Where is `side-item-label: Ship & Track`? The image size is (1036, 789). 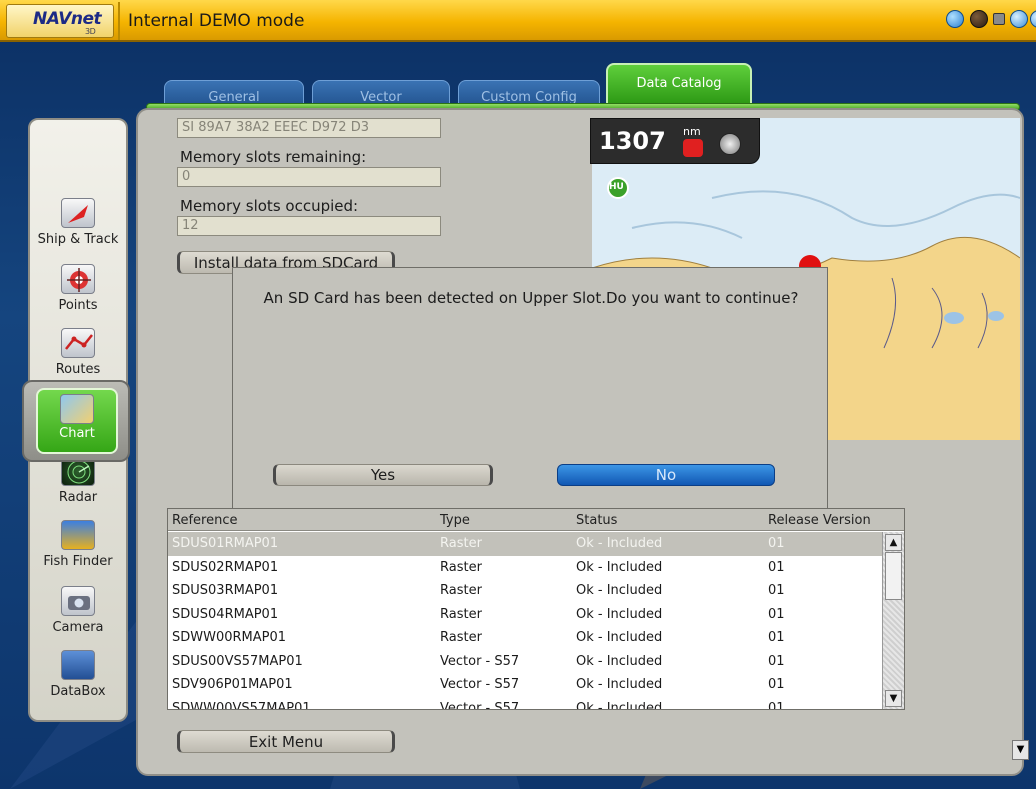 side-item-label: Ship & Track is located at coordinates (78, 239).